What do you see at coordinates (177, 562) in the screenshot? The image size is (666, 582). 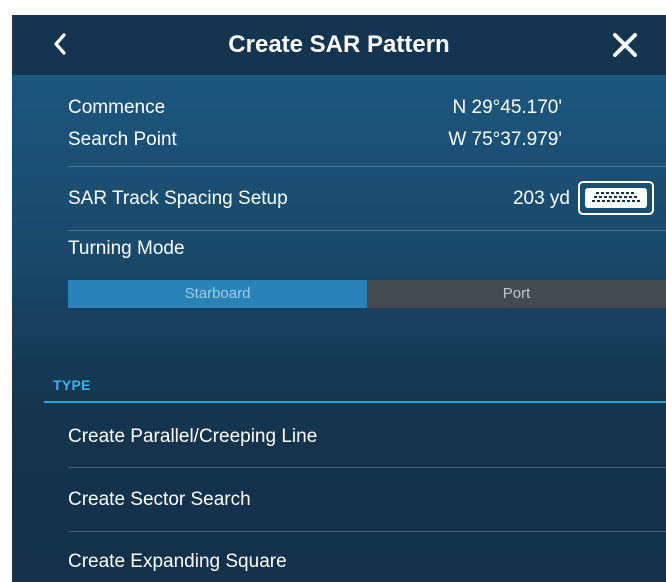 I see `create-expanding-square-item: Create Expanding Square` at bounding box center [177, 562].